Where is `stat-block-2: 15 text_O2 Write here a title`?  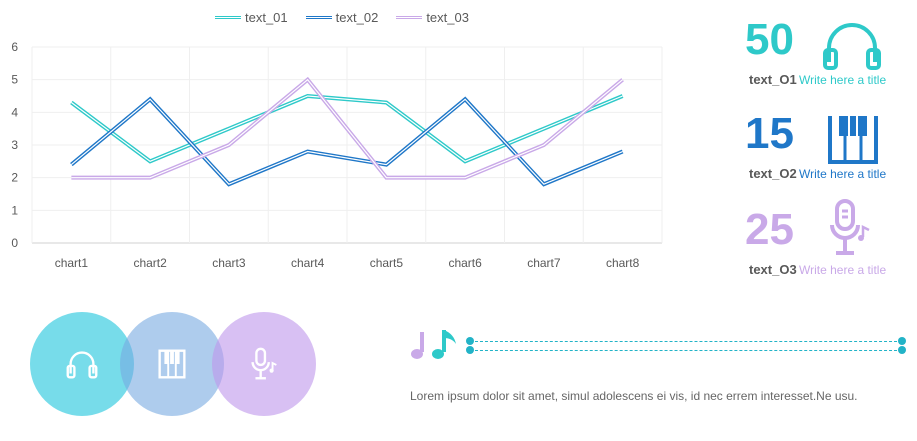
stat-block-2: 15 text_O2 Write here a title is located at coordinates (831, 150).